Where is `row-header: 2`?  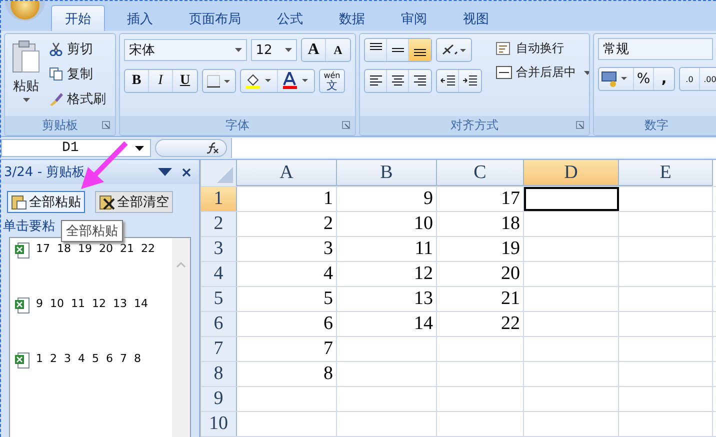 row-header: 2 is located at coordinates (219, 224).